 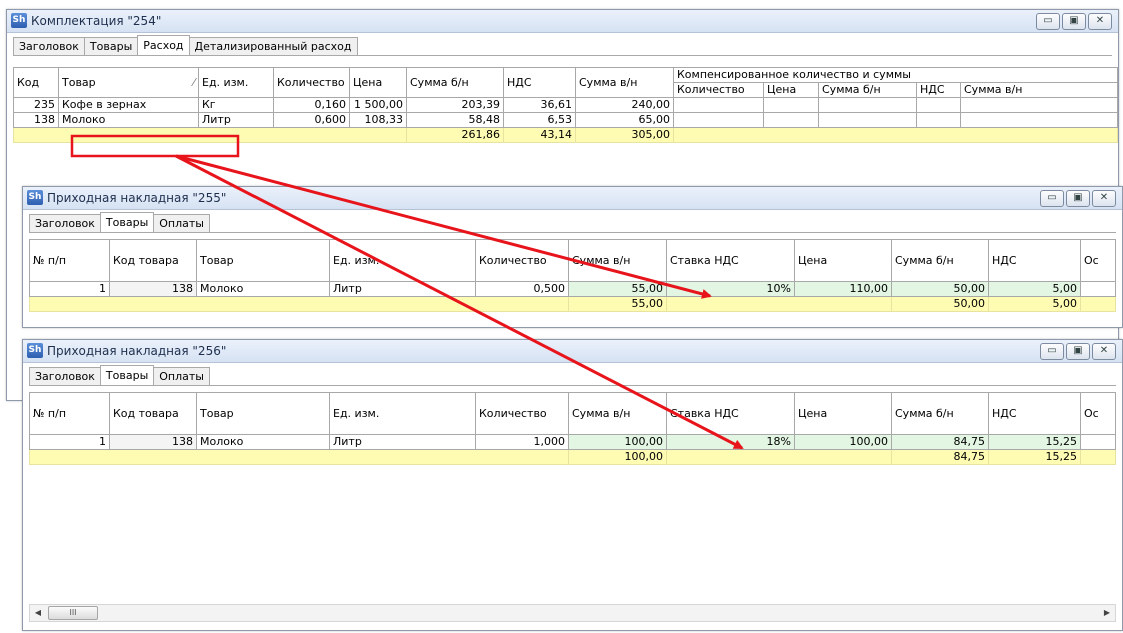 What do you see at coordinates (522, 442) in the screenshot?
I see `cell-kolichestvo: 1,000` at bounding box center [522, 442].